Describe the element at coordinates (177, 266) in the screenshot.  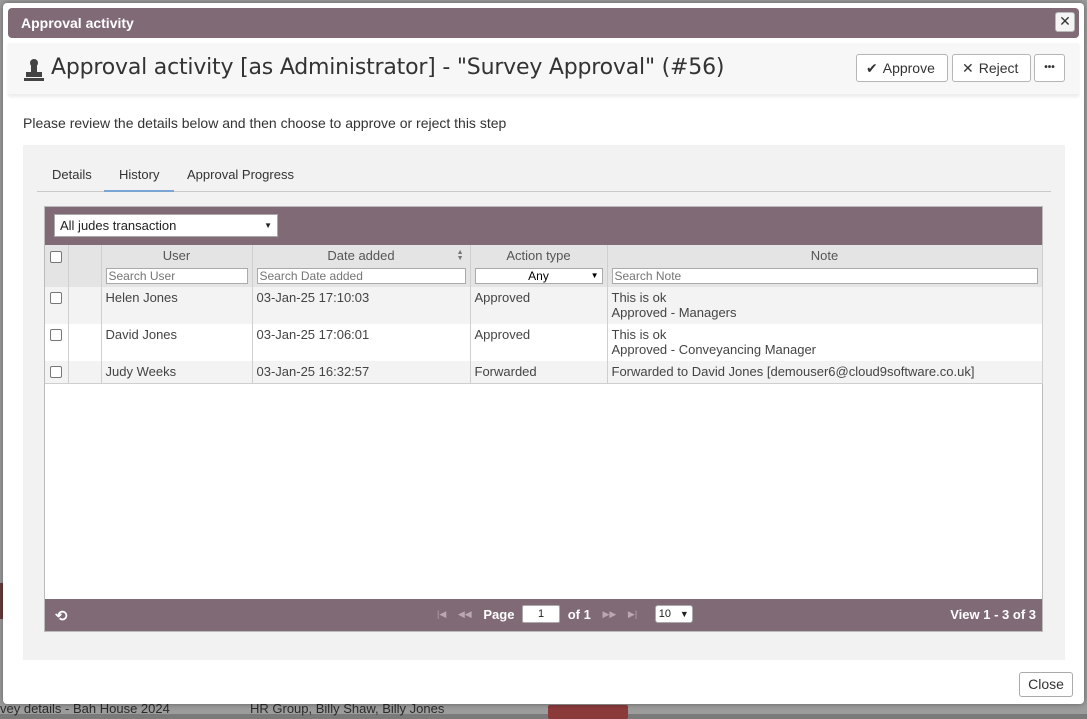
I see `user-column-header: User` at that location.